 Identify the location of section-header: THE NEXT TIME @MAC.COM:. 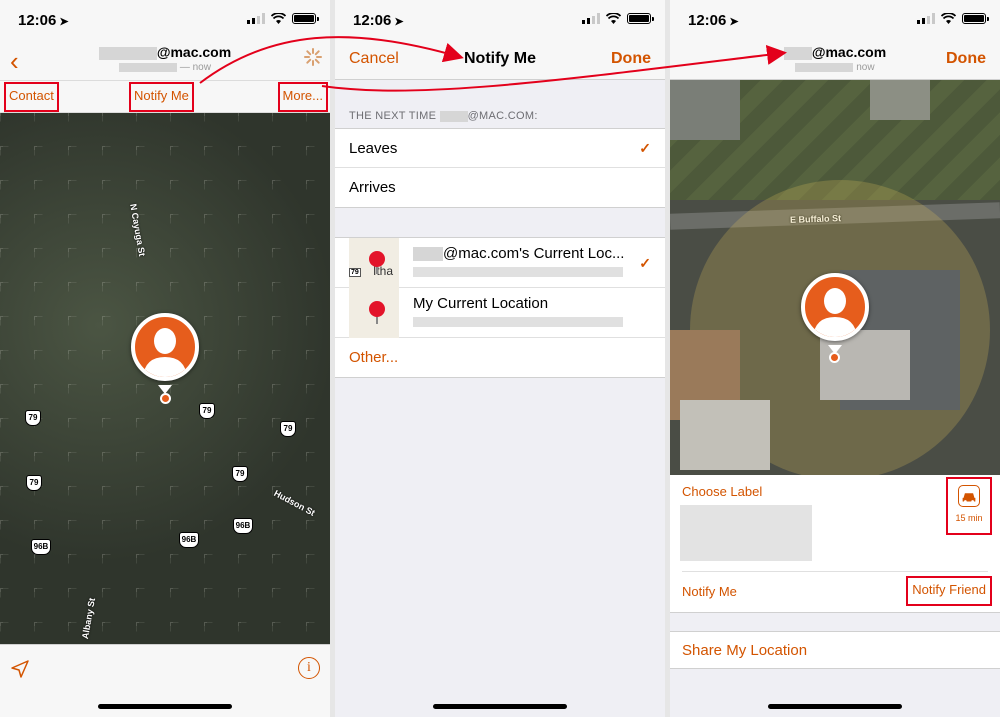
(443, 116).